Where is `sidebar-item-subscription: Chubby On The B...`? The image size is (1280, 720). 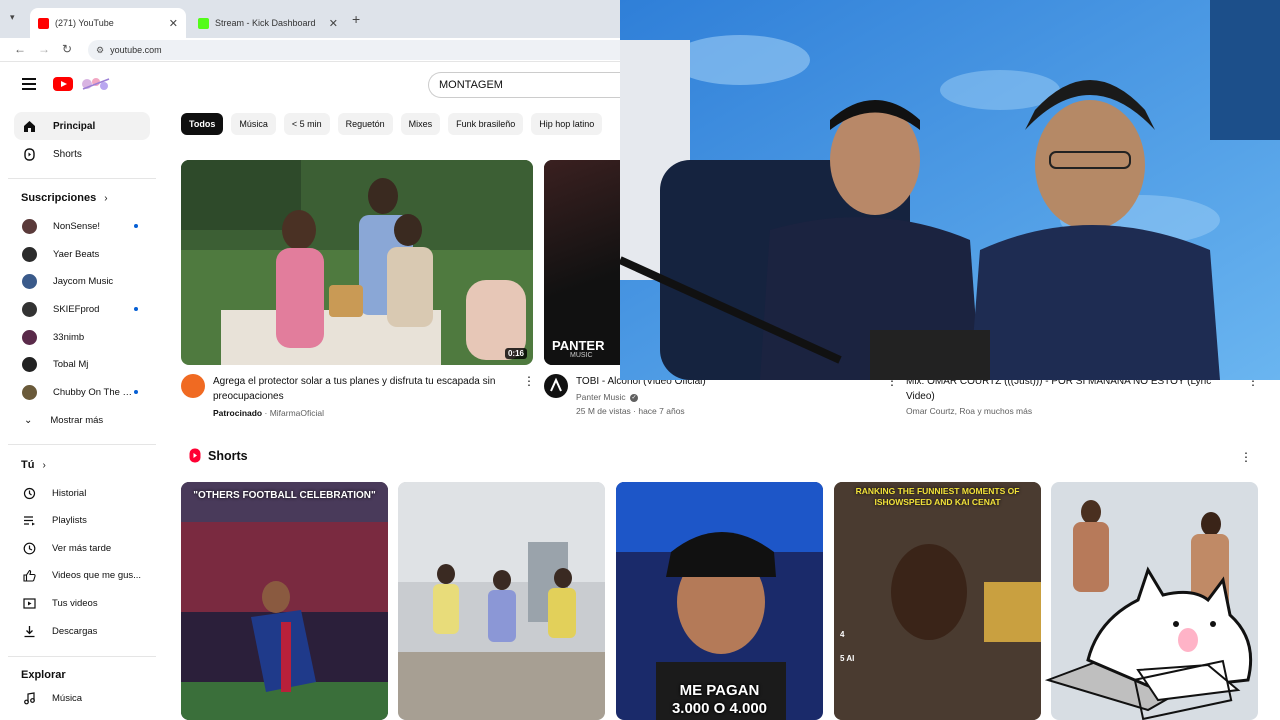 sidebar-item-subscription: Chubby On The B... is located at coordinates (82, 392).